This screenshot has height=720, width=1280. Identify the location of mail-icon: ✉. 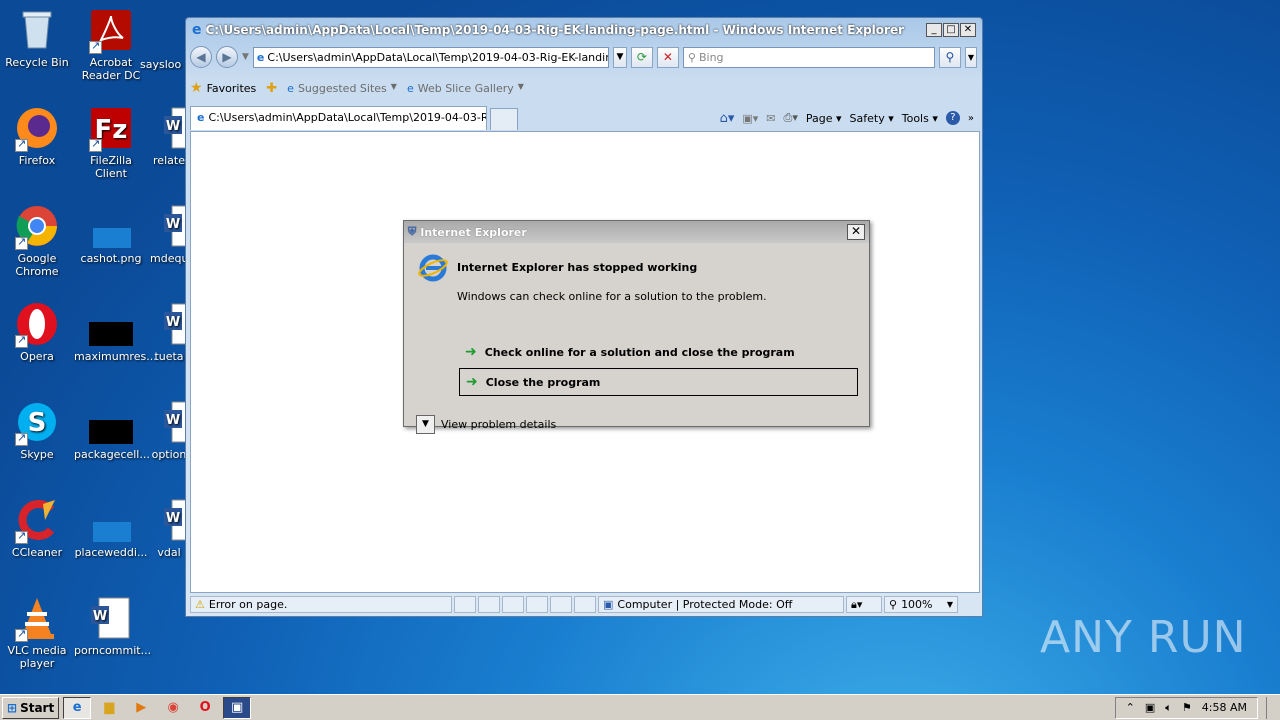
(770, 118).